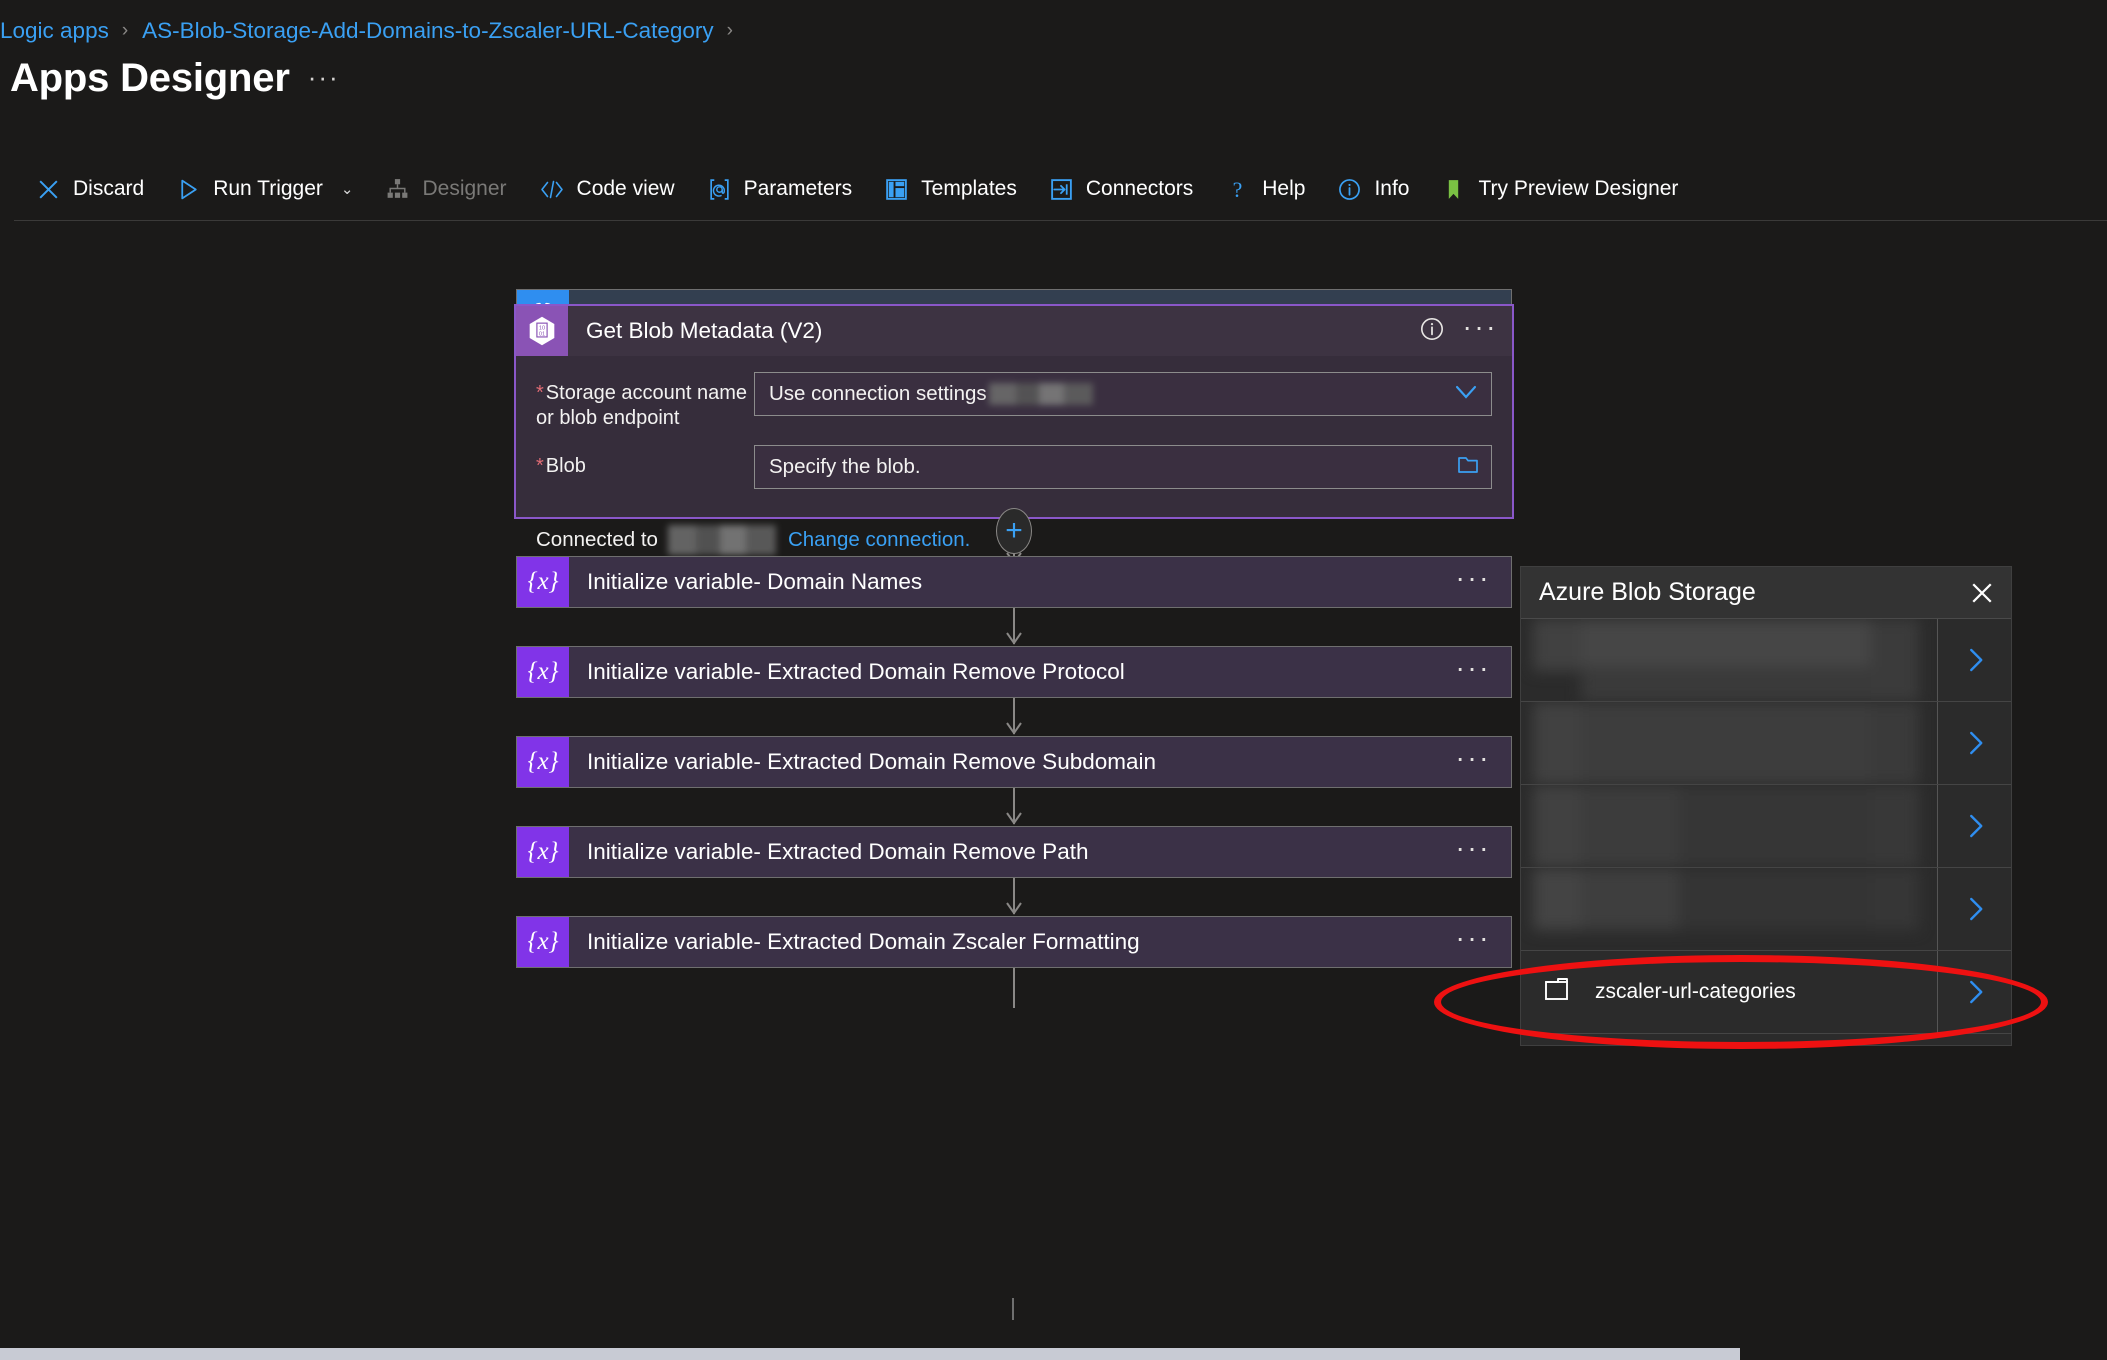 This screenshot has height=1360, width=2107. Describe the element at coordinates (1468, 467) in the screenshot. I see `folder-picker-icon` at that location.